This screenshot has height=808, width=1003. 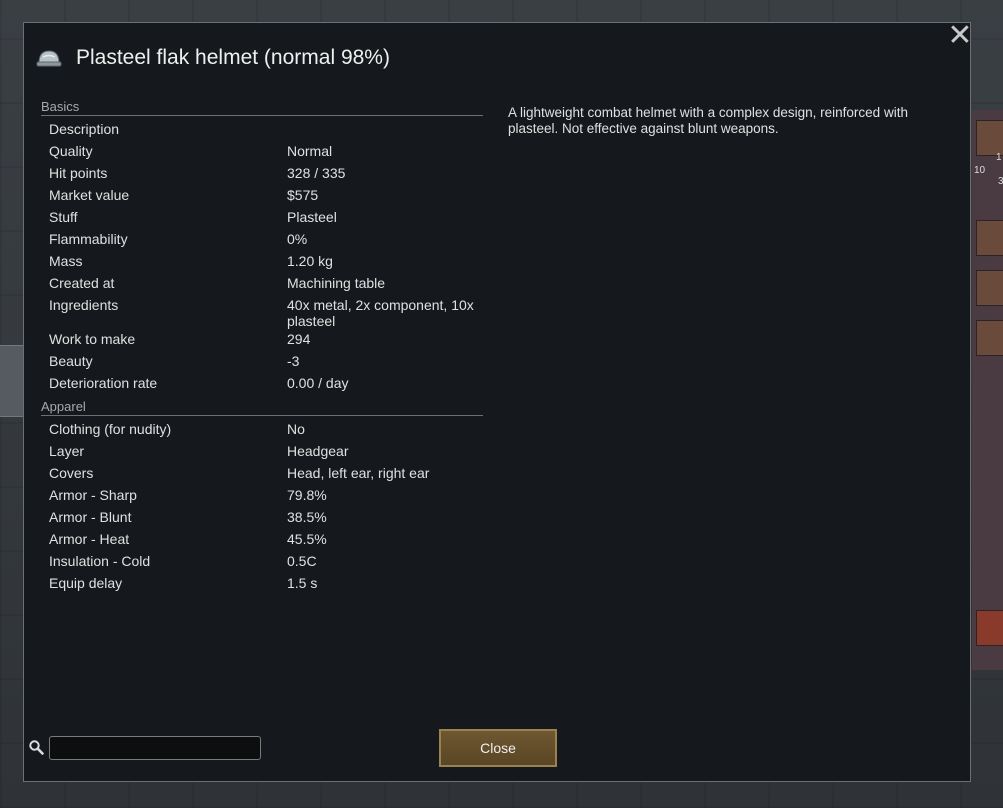 What do you see at coordinates (262, 584) in the screenshot?
I see `stat-row: Equip delay 1.5 s` at bounding box center [262, 584].